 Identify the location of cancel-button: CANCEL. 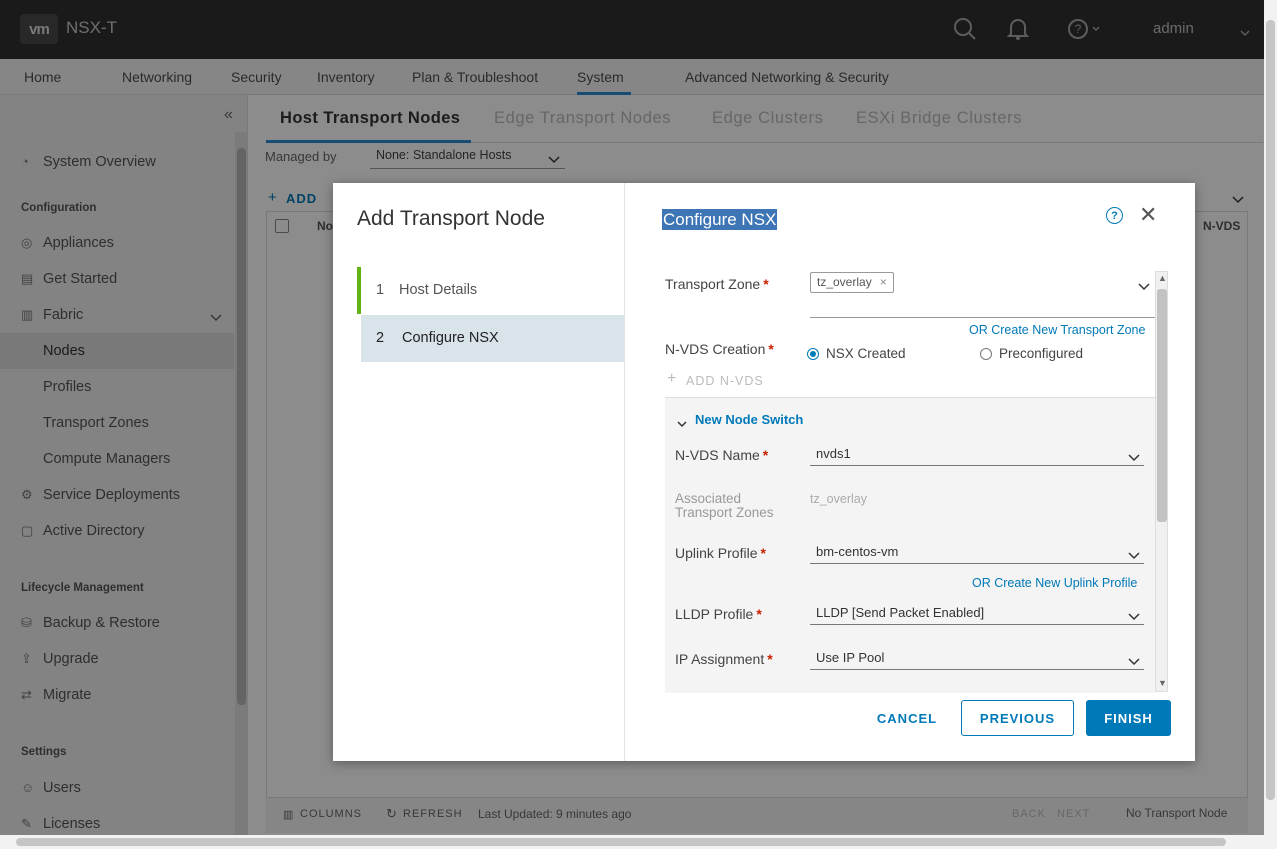
(907, 718).